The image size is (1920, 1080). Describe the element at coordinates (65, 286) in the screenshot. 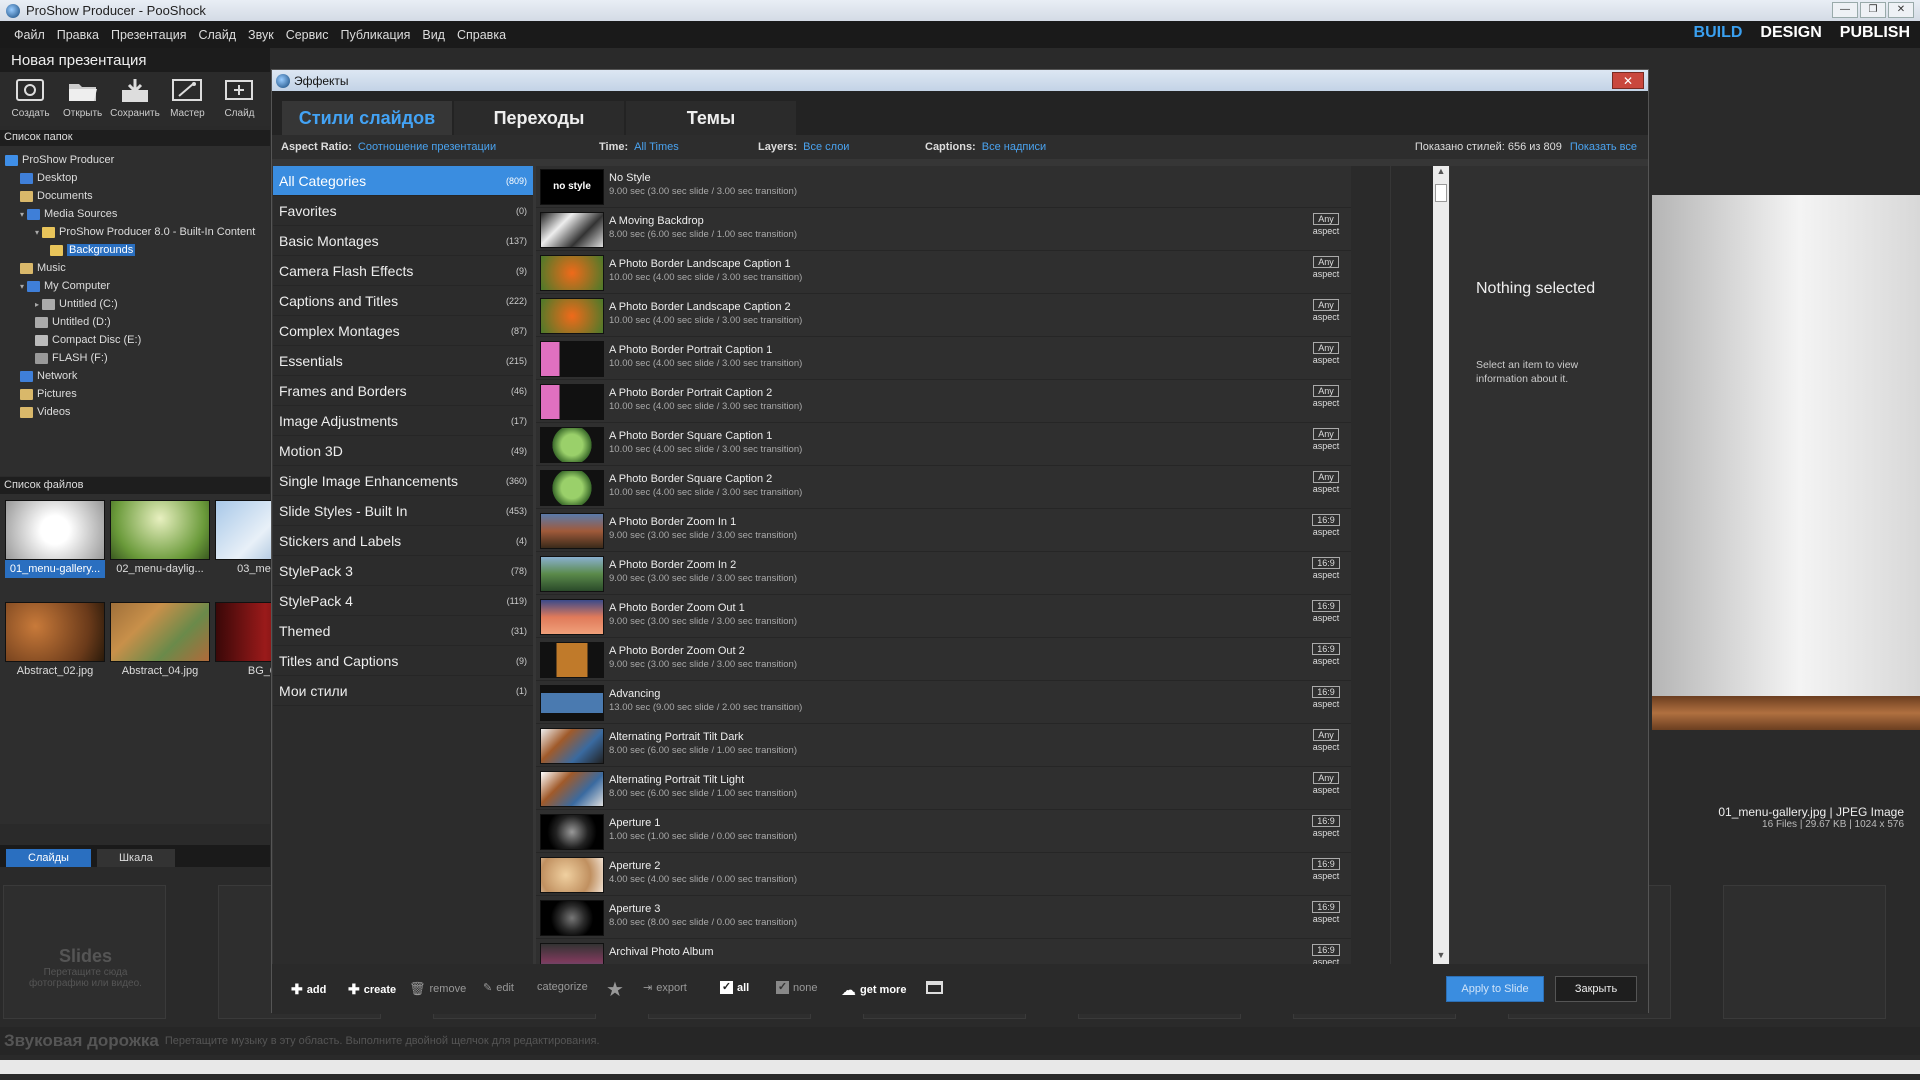

I see `folder-tree-item: ▾ My Computer` at that location.